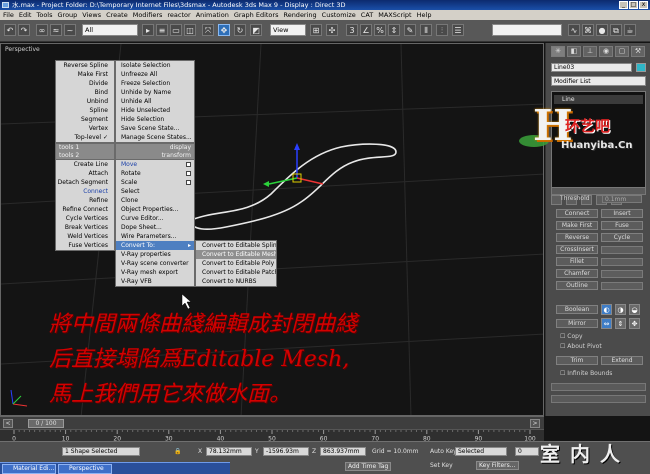 The width and height of the screenshot is (650, 474). Describe the element at coordinates (288, 30) in the screenshot. I see `reference-coordinate-dropdown: View` at that location.